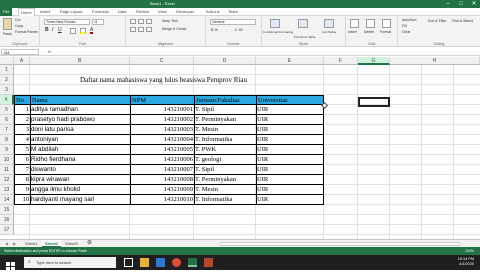 Image resolution: width=480 pixels, height=276 pixels. I want to click on cell-nama: M abdilah, so click(44, 150).